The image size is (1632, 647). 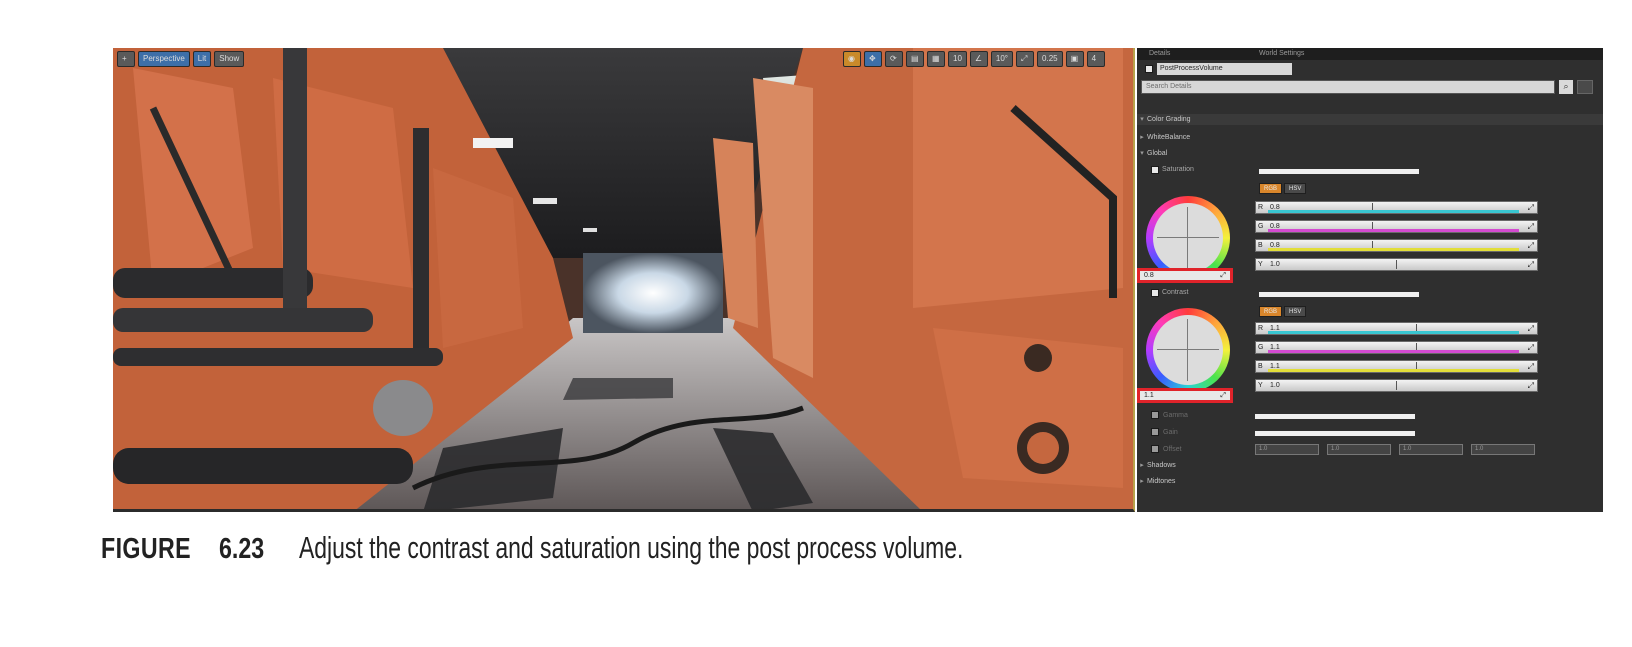 I want to click on section-global: ▾ Global, so click(x=1370, y=153).